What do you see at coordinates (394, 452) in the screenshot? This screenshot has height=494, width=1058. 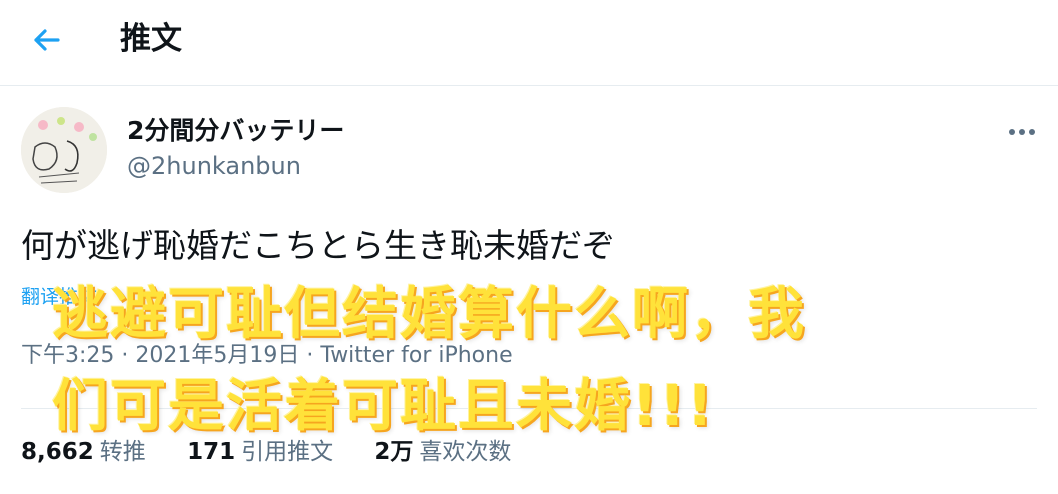 I see `likes-count: 2万` at bounding box center [394, 452].